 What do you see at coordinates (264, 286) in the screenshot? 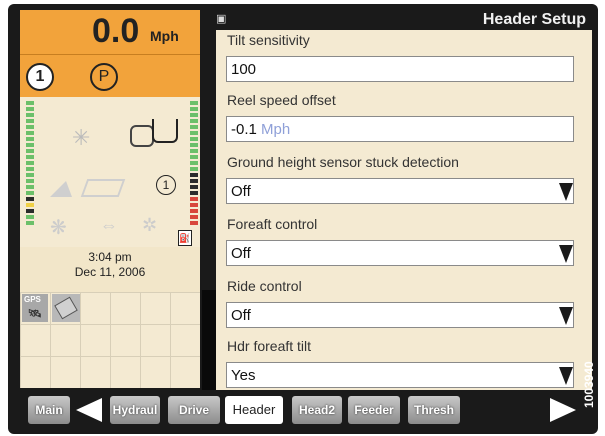
I see `setting-label: Ride control` at bounding box center [264, 286].